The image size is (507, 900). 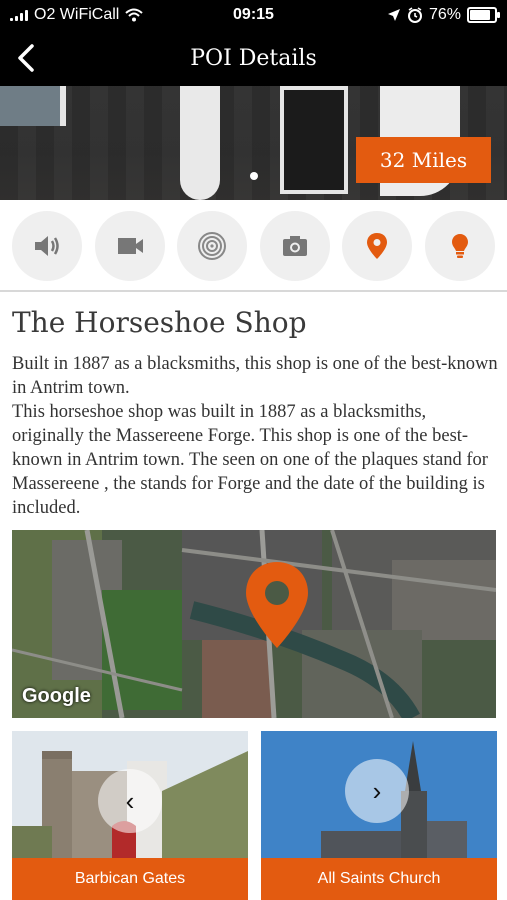 I want to click on page-title: POI Details, so click(x=253, y=58).